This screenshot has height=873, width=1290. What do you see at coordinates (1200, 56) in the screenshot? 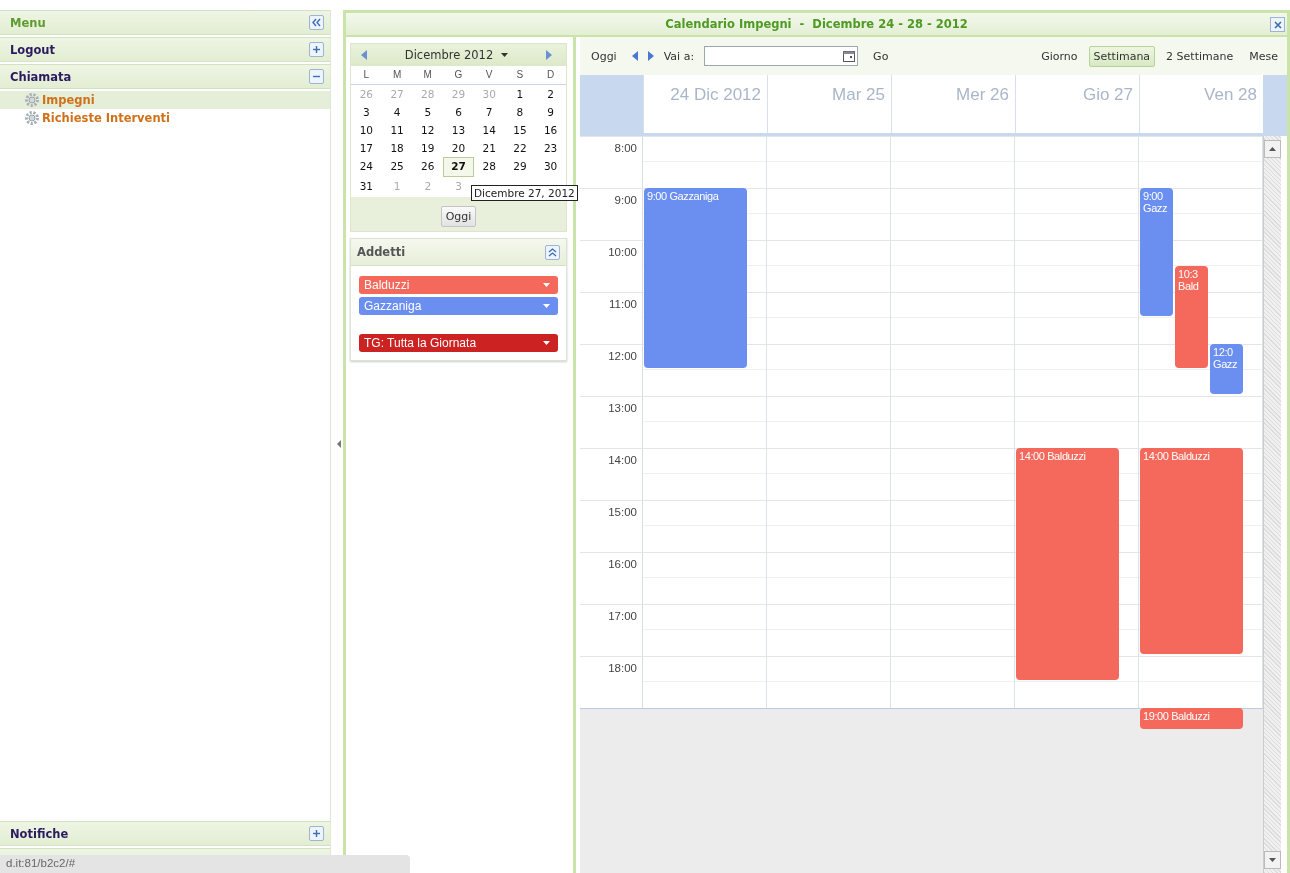
I see `view-tab: 2 Settimane` at bounding box center [1200, 56].